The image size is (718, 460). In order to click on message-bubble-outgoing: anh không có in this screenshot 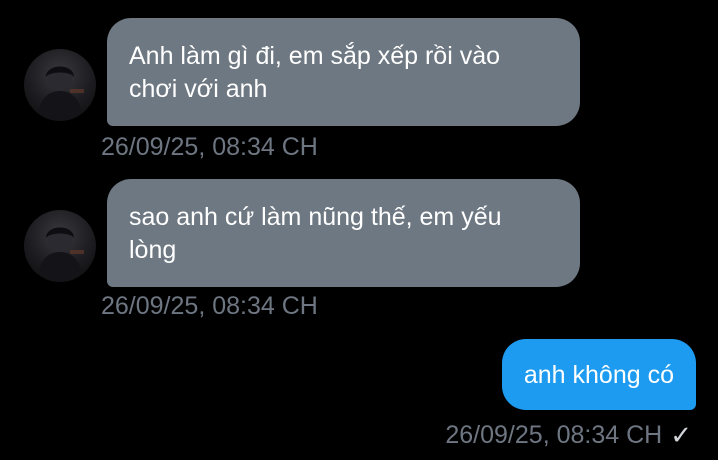, I will do `click(598, 374)`.